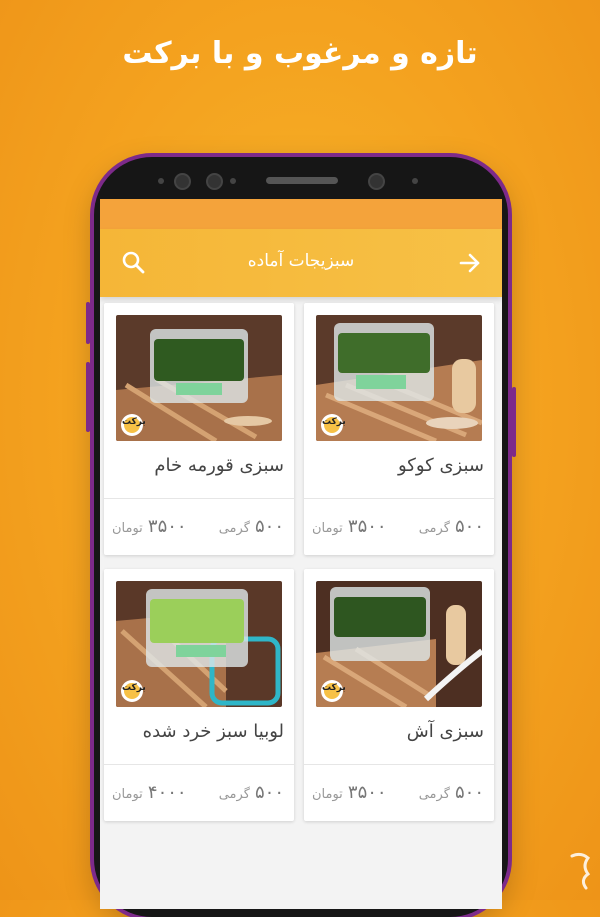 The width and height of the screenshot is (600, 917). I want to click on arrow-right-icon, so click(469, 263).